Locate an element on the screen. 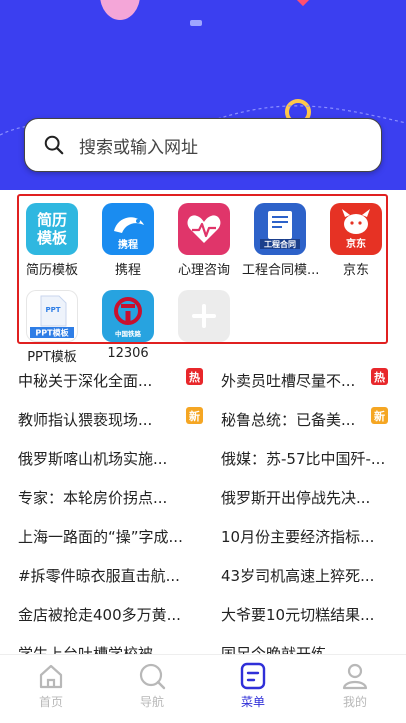 This screenshot has height=723, width=406. jd-dog-icon: 京东 is located at coordinates (356, 229).